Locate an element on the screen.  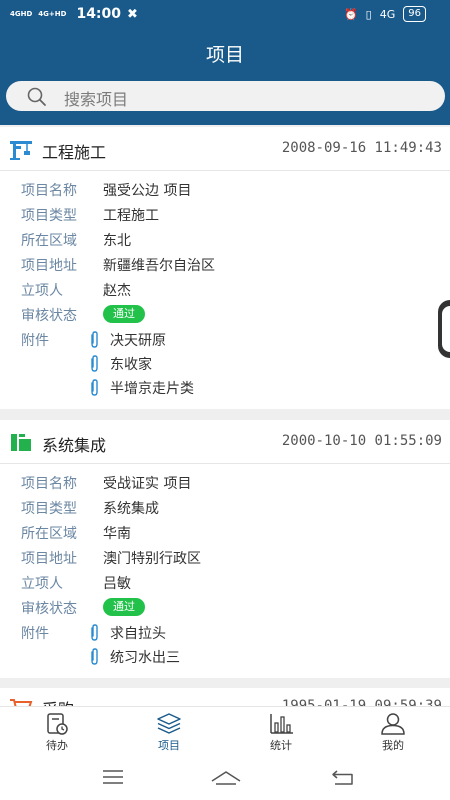
card-date: 2008-09-16 11:49:43 is located at coordinates (361, 148).